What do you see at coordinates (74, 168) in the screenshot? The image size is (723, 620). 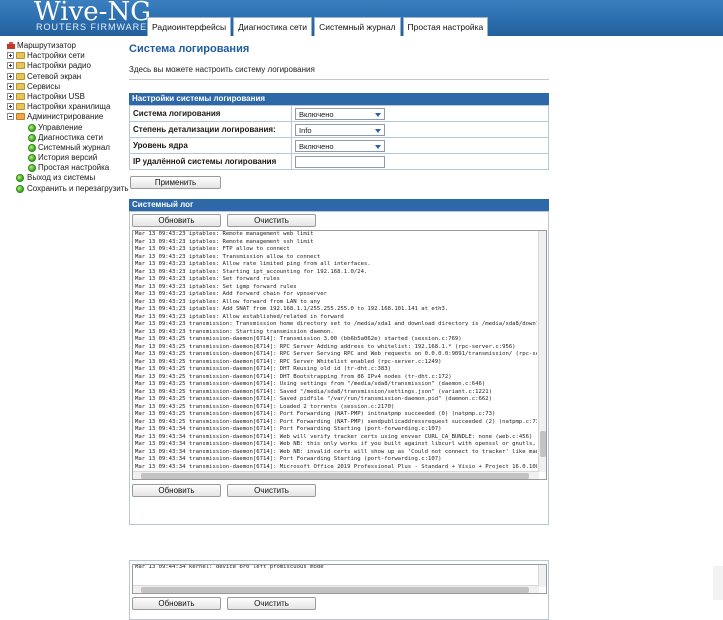 I see `sidebar-item-label: Простая настройка` at bounding box center [74, 168].